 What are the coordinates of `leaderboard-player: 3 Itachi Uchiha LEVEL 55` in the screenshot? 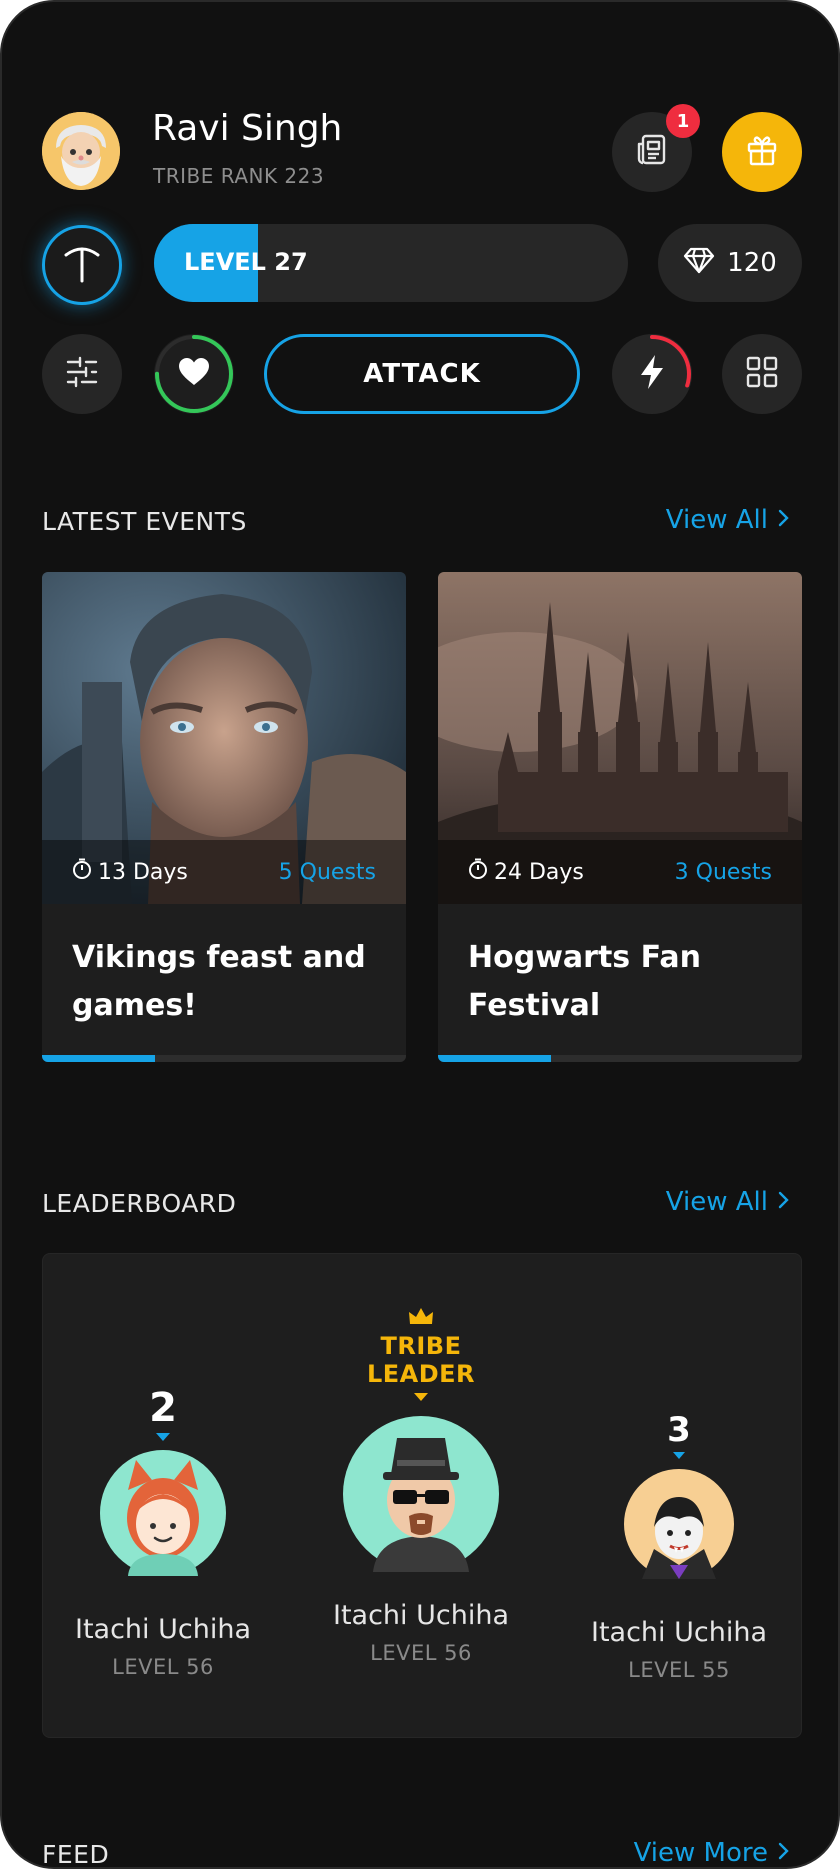 It's located at (679, 1547).